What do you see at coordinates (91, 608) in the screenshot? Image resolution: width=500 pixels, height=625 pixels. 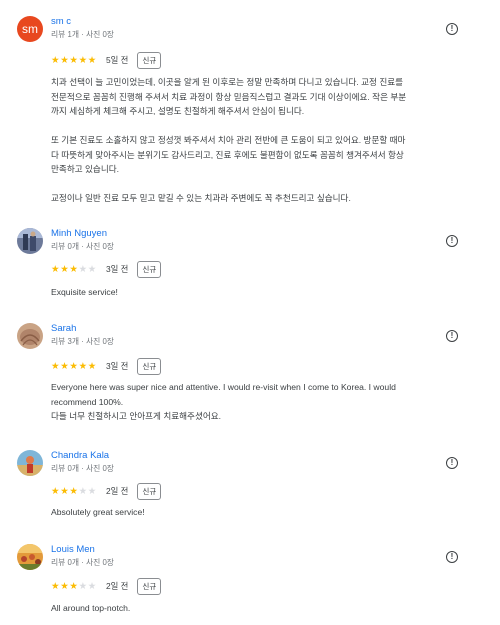 I see `review-paragraph: All around top-notch.` at bounding box center [91, 608].